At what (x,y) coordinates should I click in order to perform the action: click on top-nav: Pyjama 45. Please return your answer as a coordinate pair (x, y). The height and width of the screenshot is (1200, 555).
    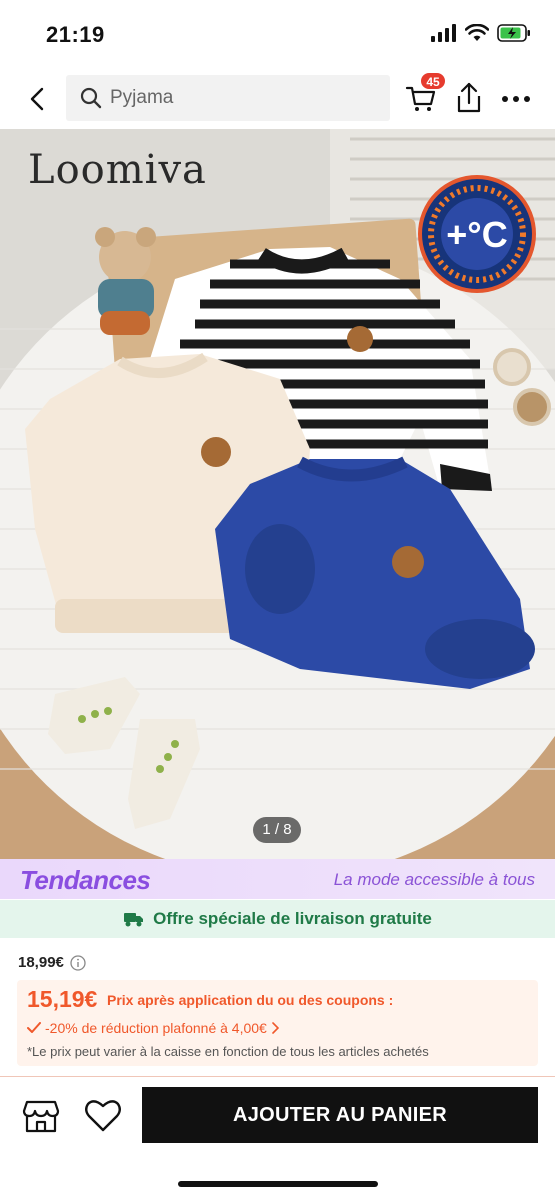
    Looking at the image, I should click on (277, 99).